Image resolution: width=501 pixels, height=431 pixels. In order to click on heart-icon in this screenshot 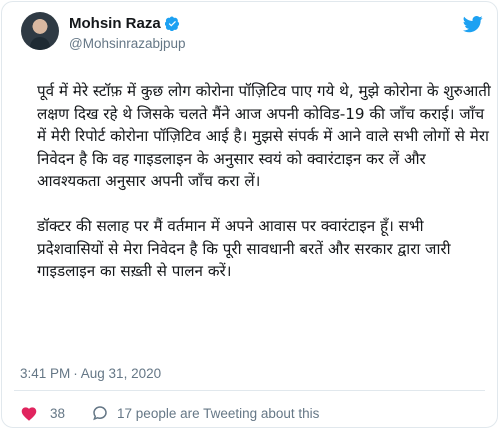, I will do `click(29, 413)`.